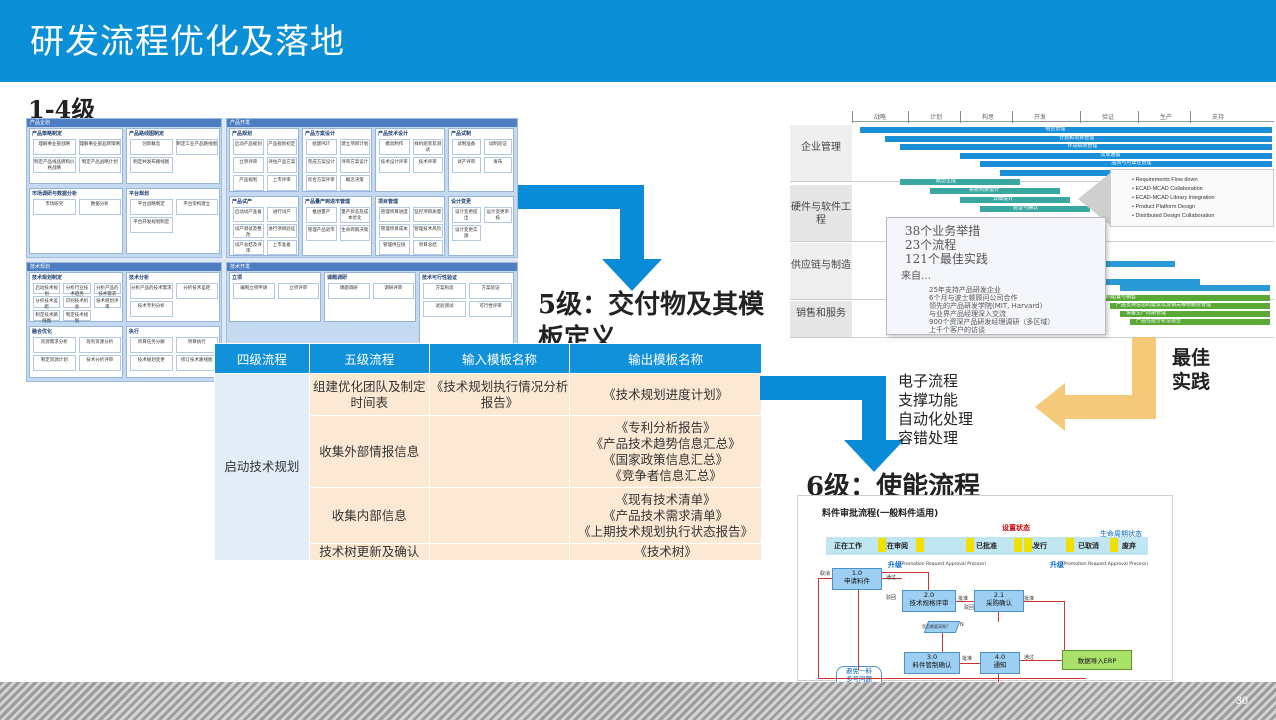 The height and width of the screenshot is (720, 1276). What do you see at coordinates (1173, 198) in the screenshot?
I see `callout-item: • ECAD-MCAD Library Integration` at bounding box center [1173, 198].